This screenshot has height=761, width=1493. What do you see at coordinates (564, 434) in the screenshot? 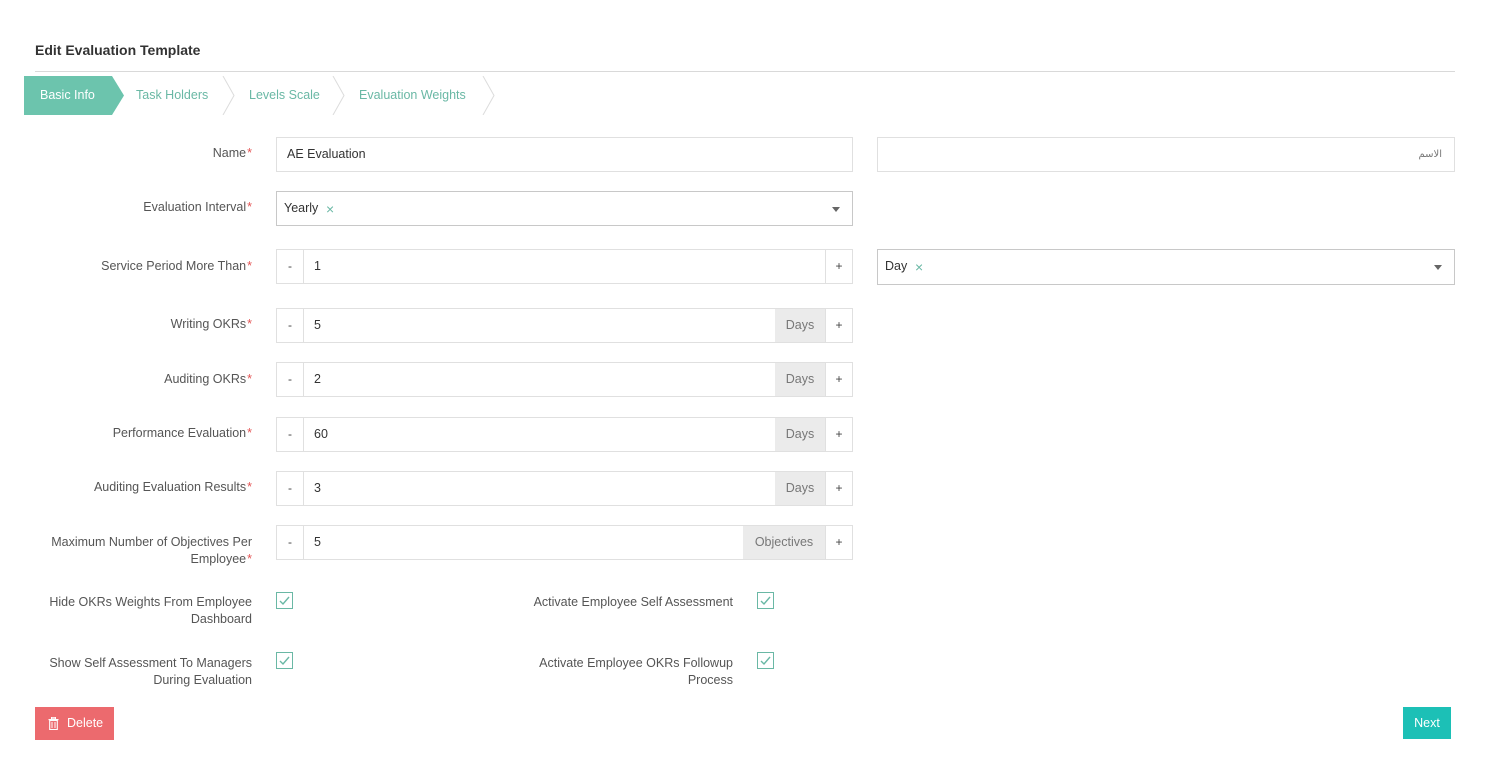
I see `performance-evaluation-stepper: - 60 Days +` at bounding box center [564, 434].